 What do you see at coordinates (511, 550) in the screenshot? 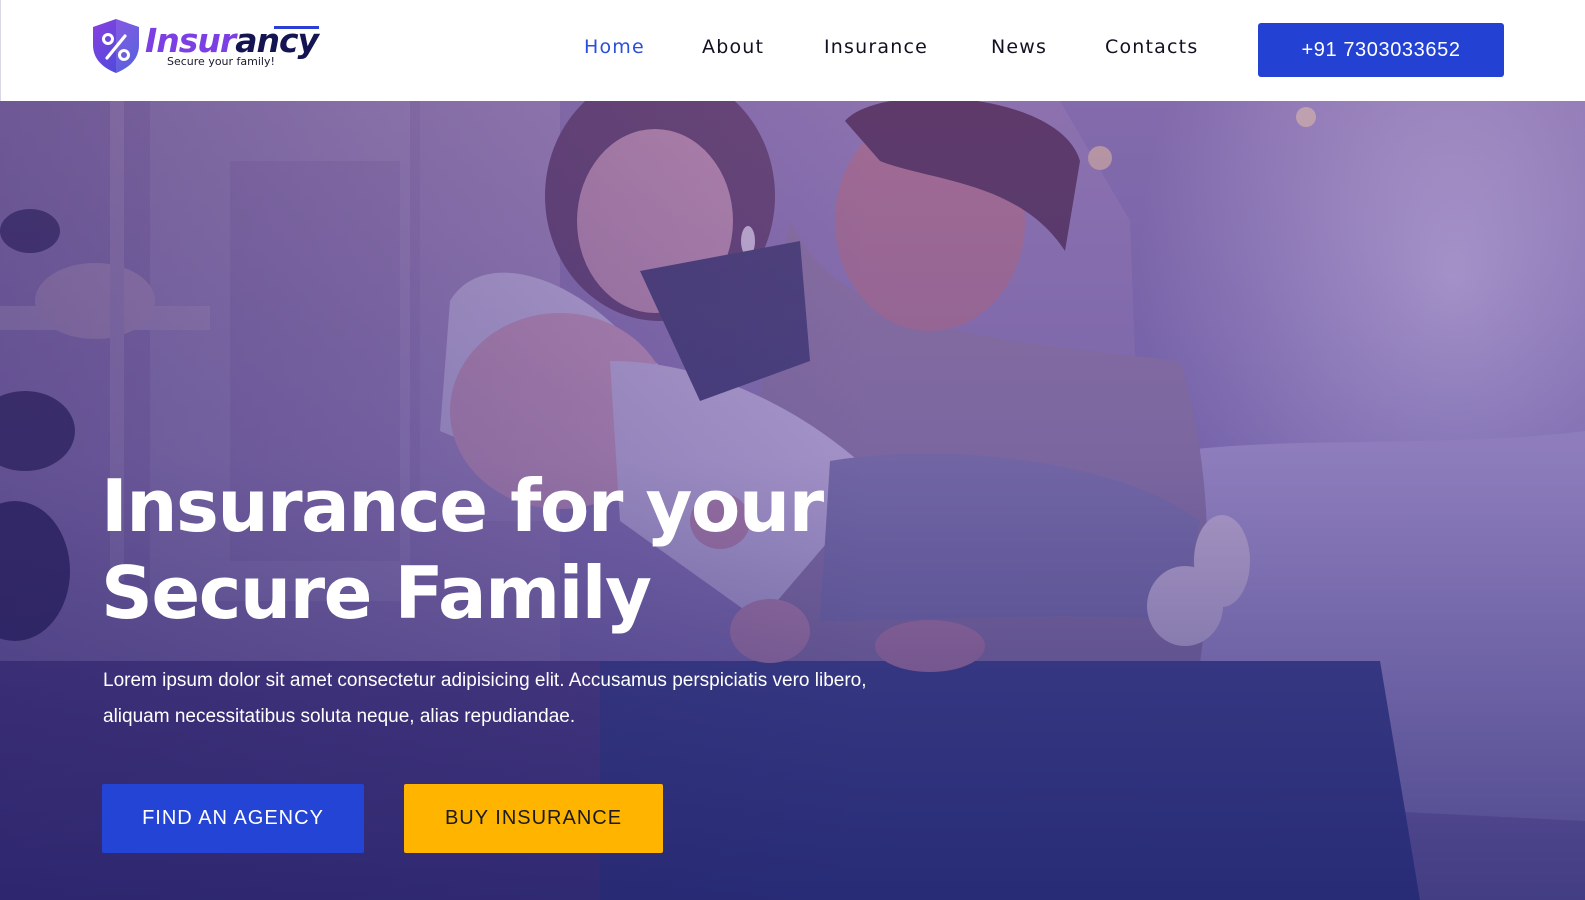
I see `hero-title: Insurance for your Secure Family` at bounding box center [511, 550].